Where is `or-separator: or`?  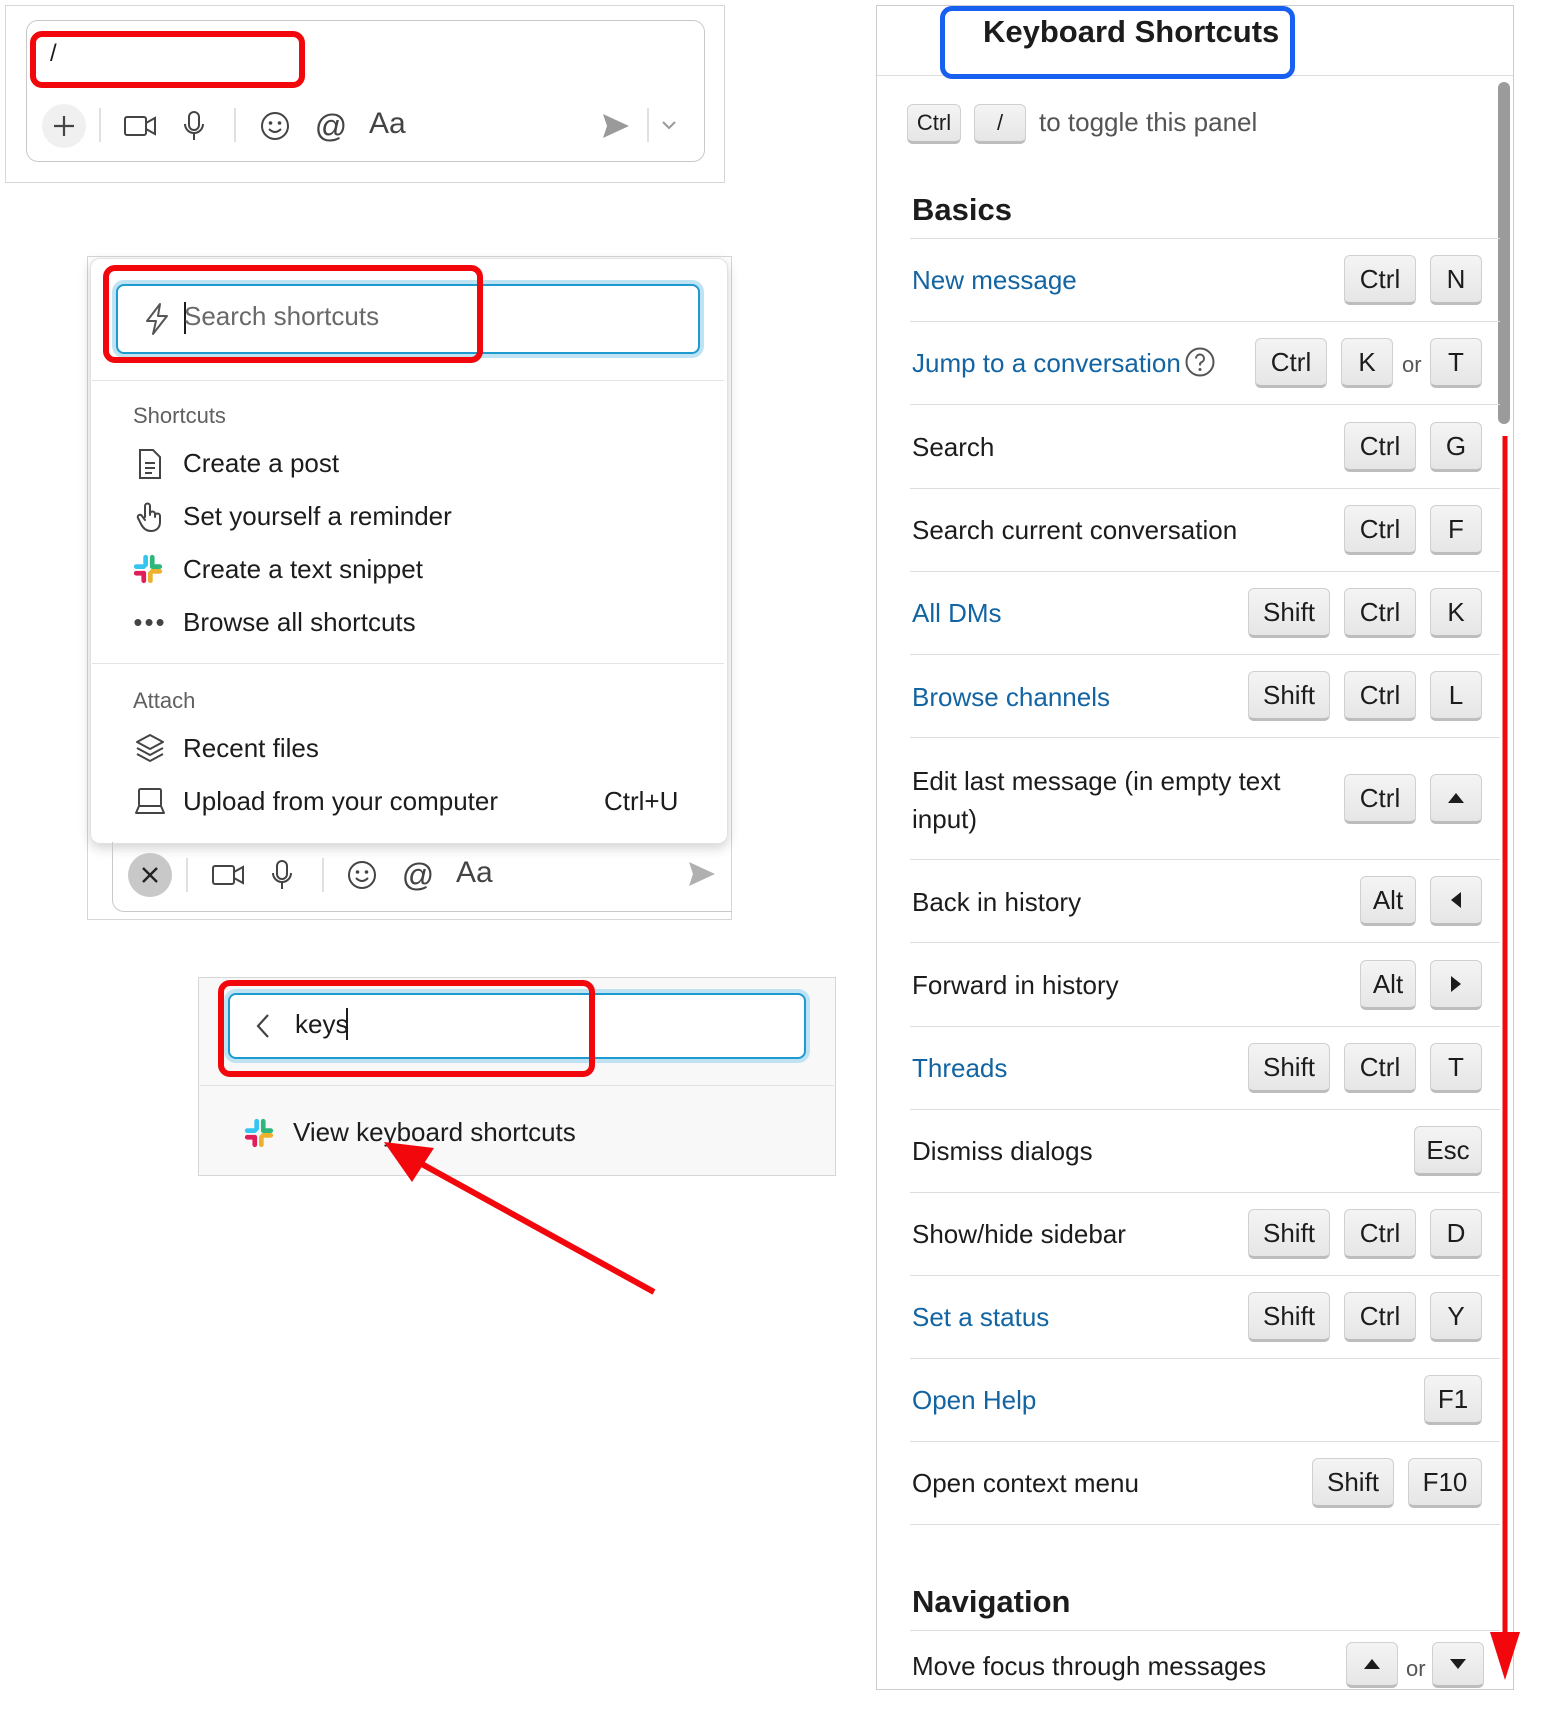 or-separator: or is located at coordinates (1412, 364).